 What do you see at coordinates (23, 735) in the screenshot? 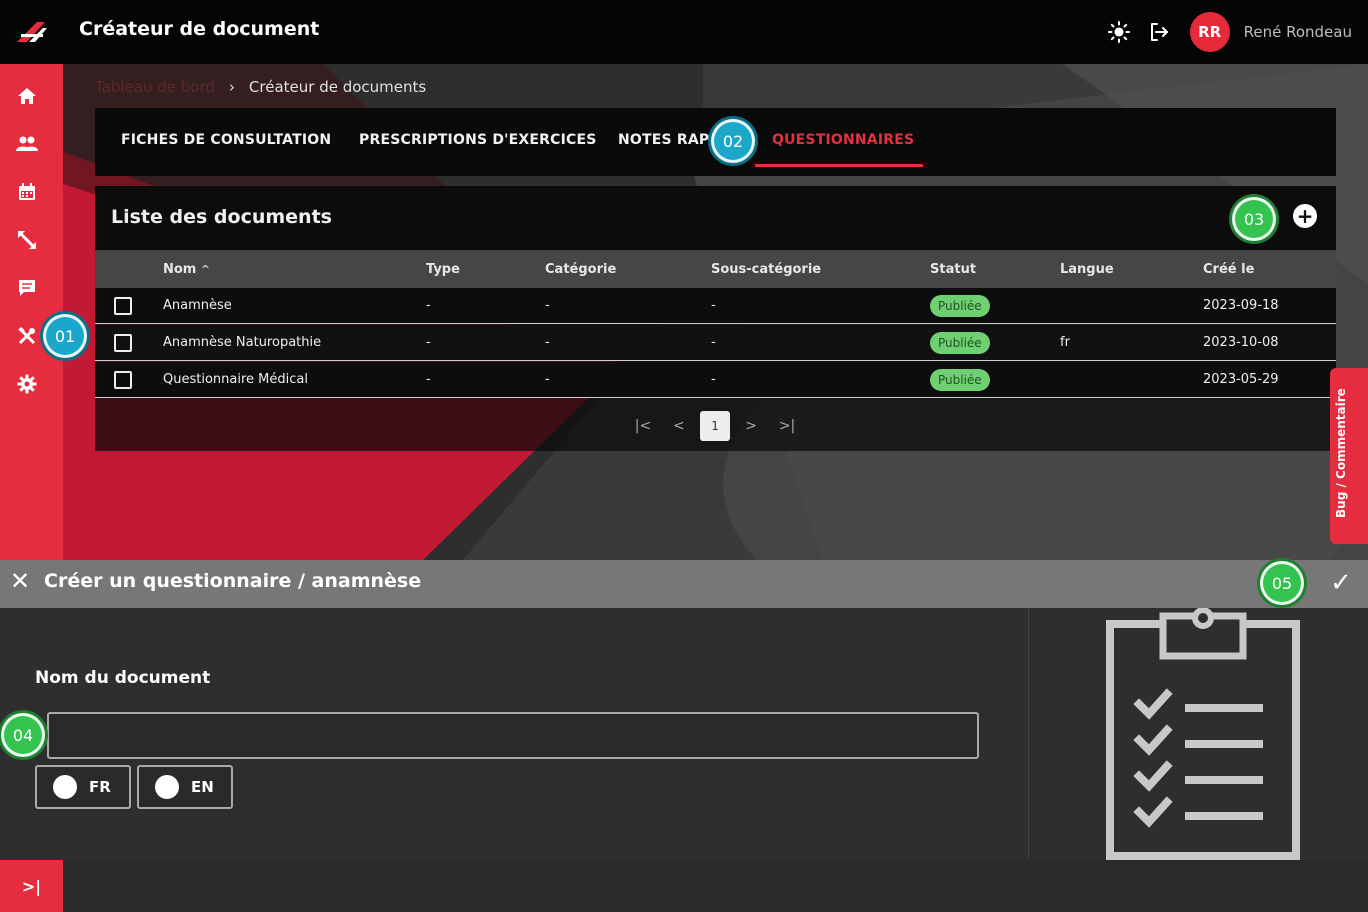
I see `step-marker-04: 04` at bounding box center [23, 735].